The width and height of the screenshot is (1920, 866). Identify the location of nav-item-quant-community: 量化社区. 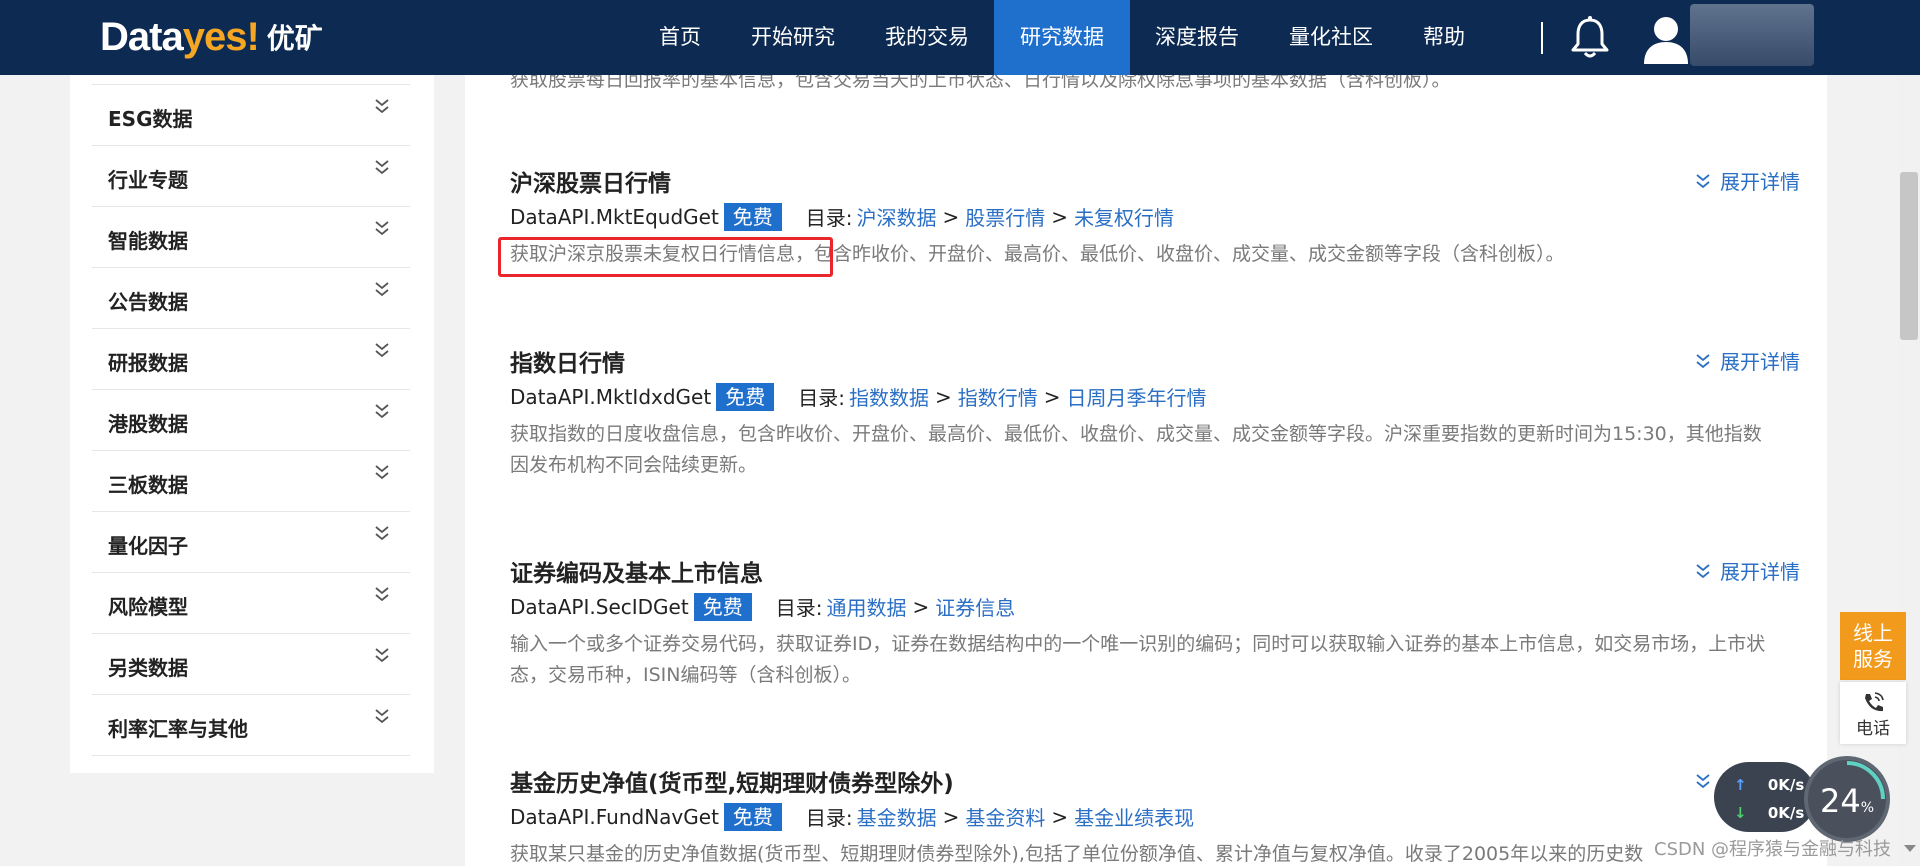
(1331, 37).